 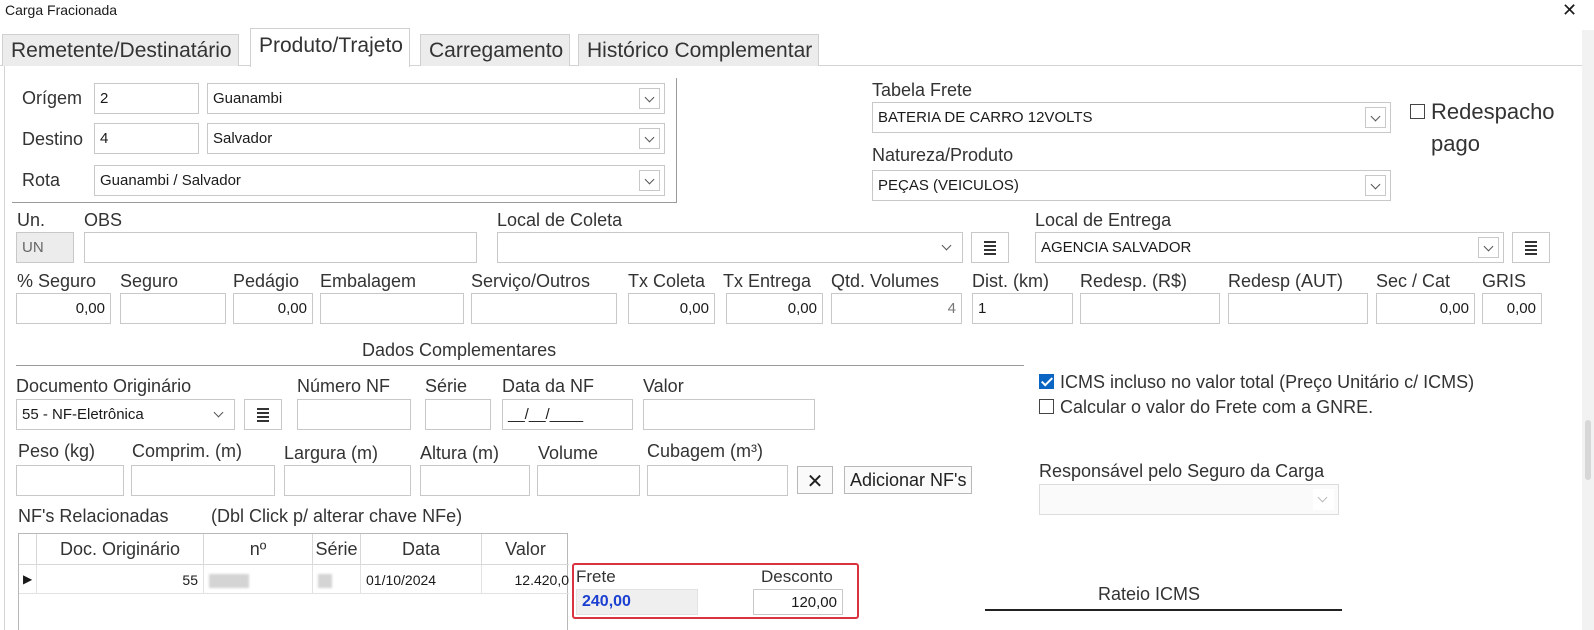 What do you see at coordinates (1269, 247) in the screenshot?
I see `local-entrega-select: AGENCIA SALVADOR` at bounding box center [1269, 247].